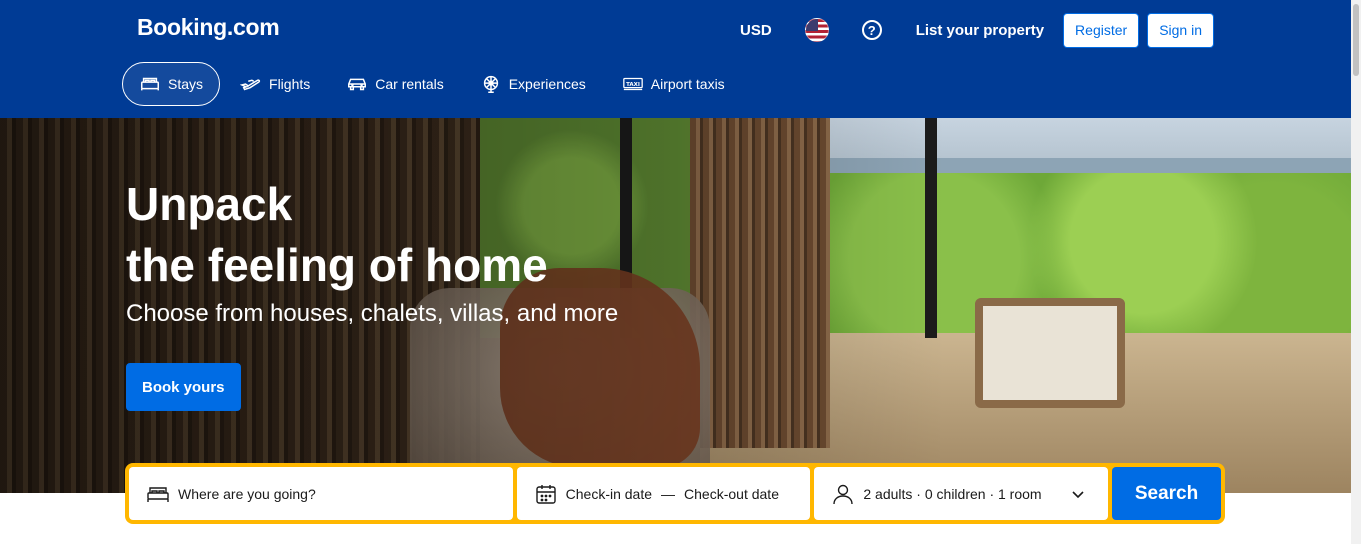  I want to click on hero-title-line: the feeling of home, so click(337, 265).